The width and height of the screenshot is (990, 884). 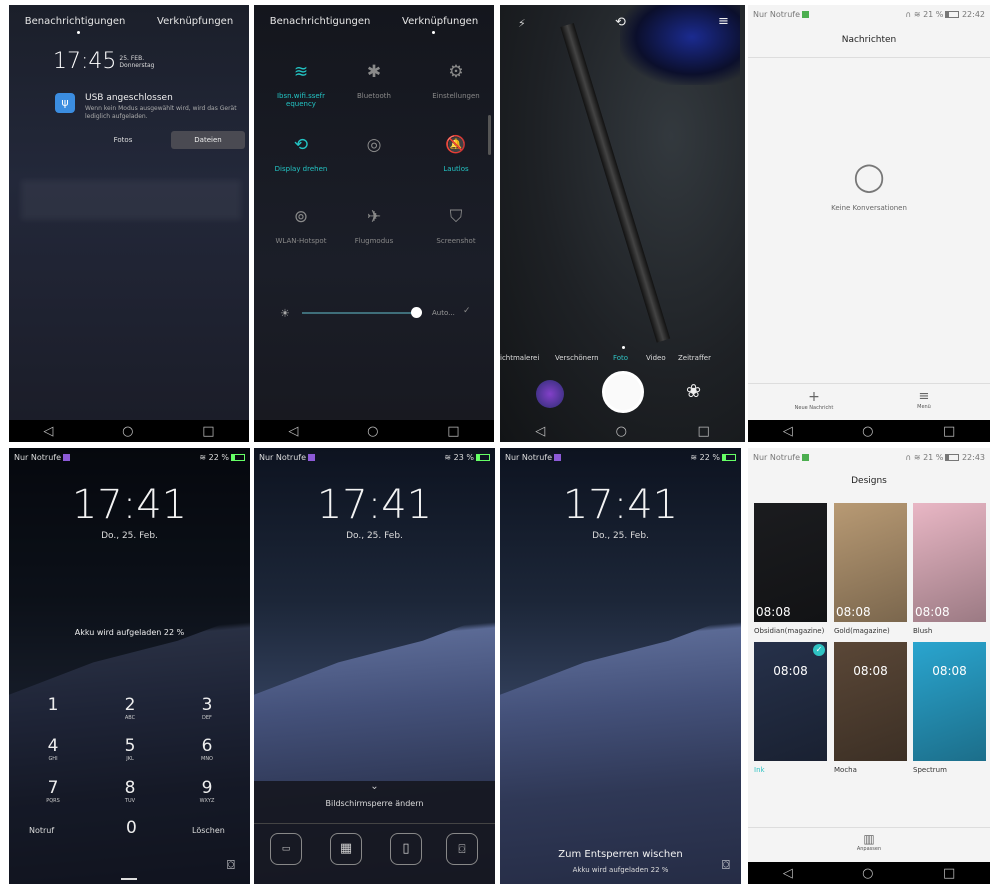 I want to click on menu-label: Menü, so click(x=924, y=407).